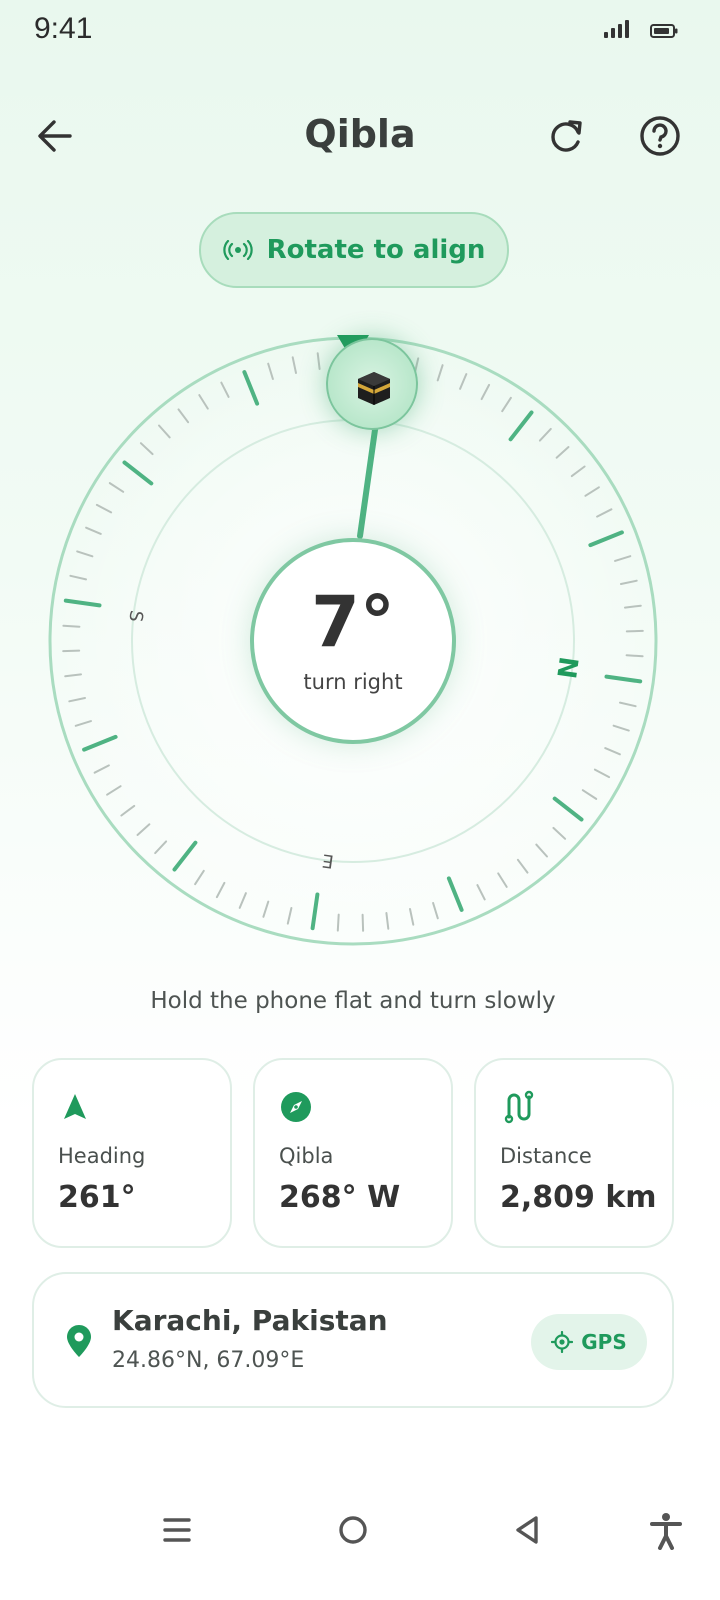 This screenshot has height=1600, width=720. What do you see at coordinates (353, 622) in the screenshot?
I see `turn-degrees: 7°` at bounding box center [353, 622].